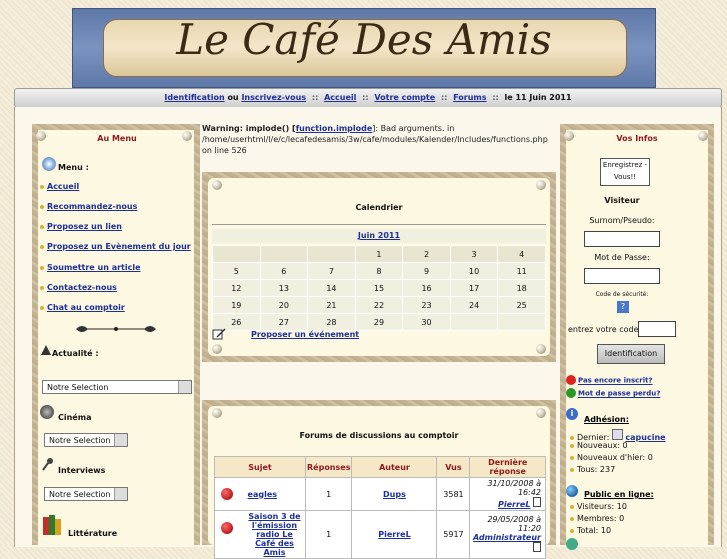 The width and height of the screenshot is (727, 559). What do you see at coordinates (194, 97) in the screenshot?
I see `nav-identification-link: Identification` at bounding box center [194, 97].